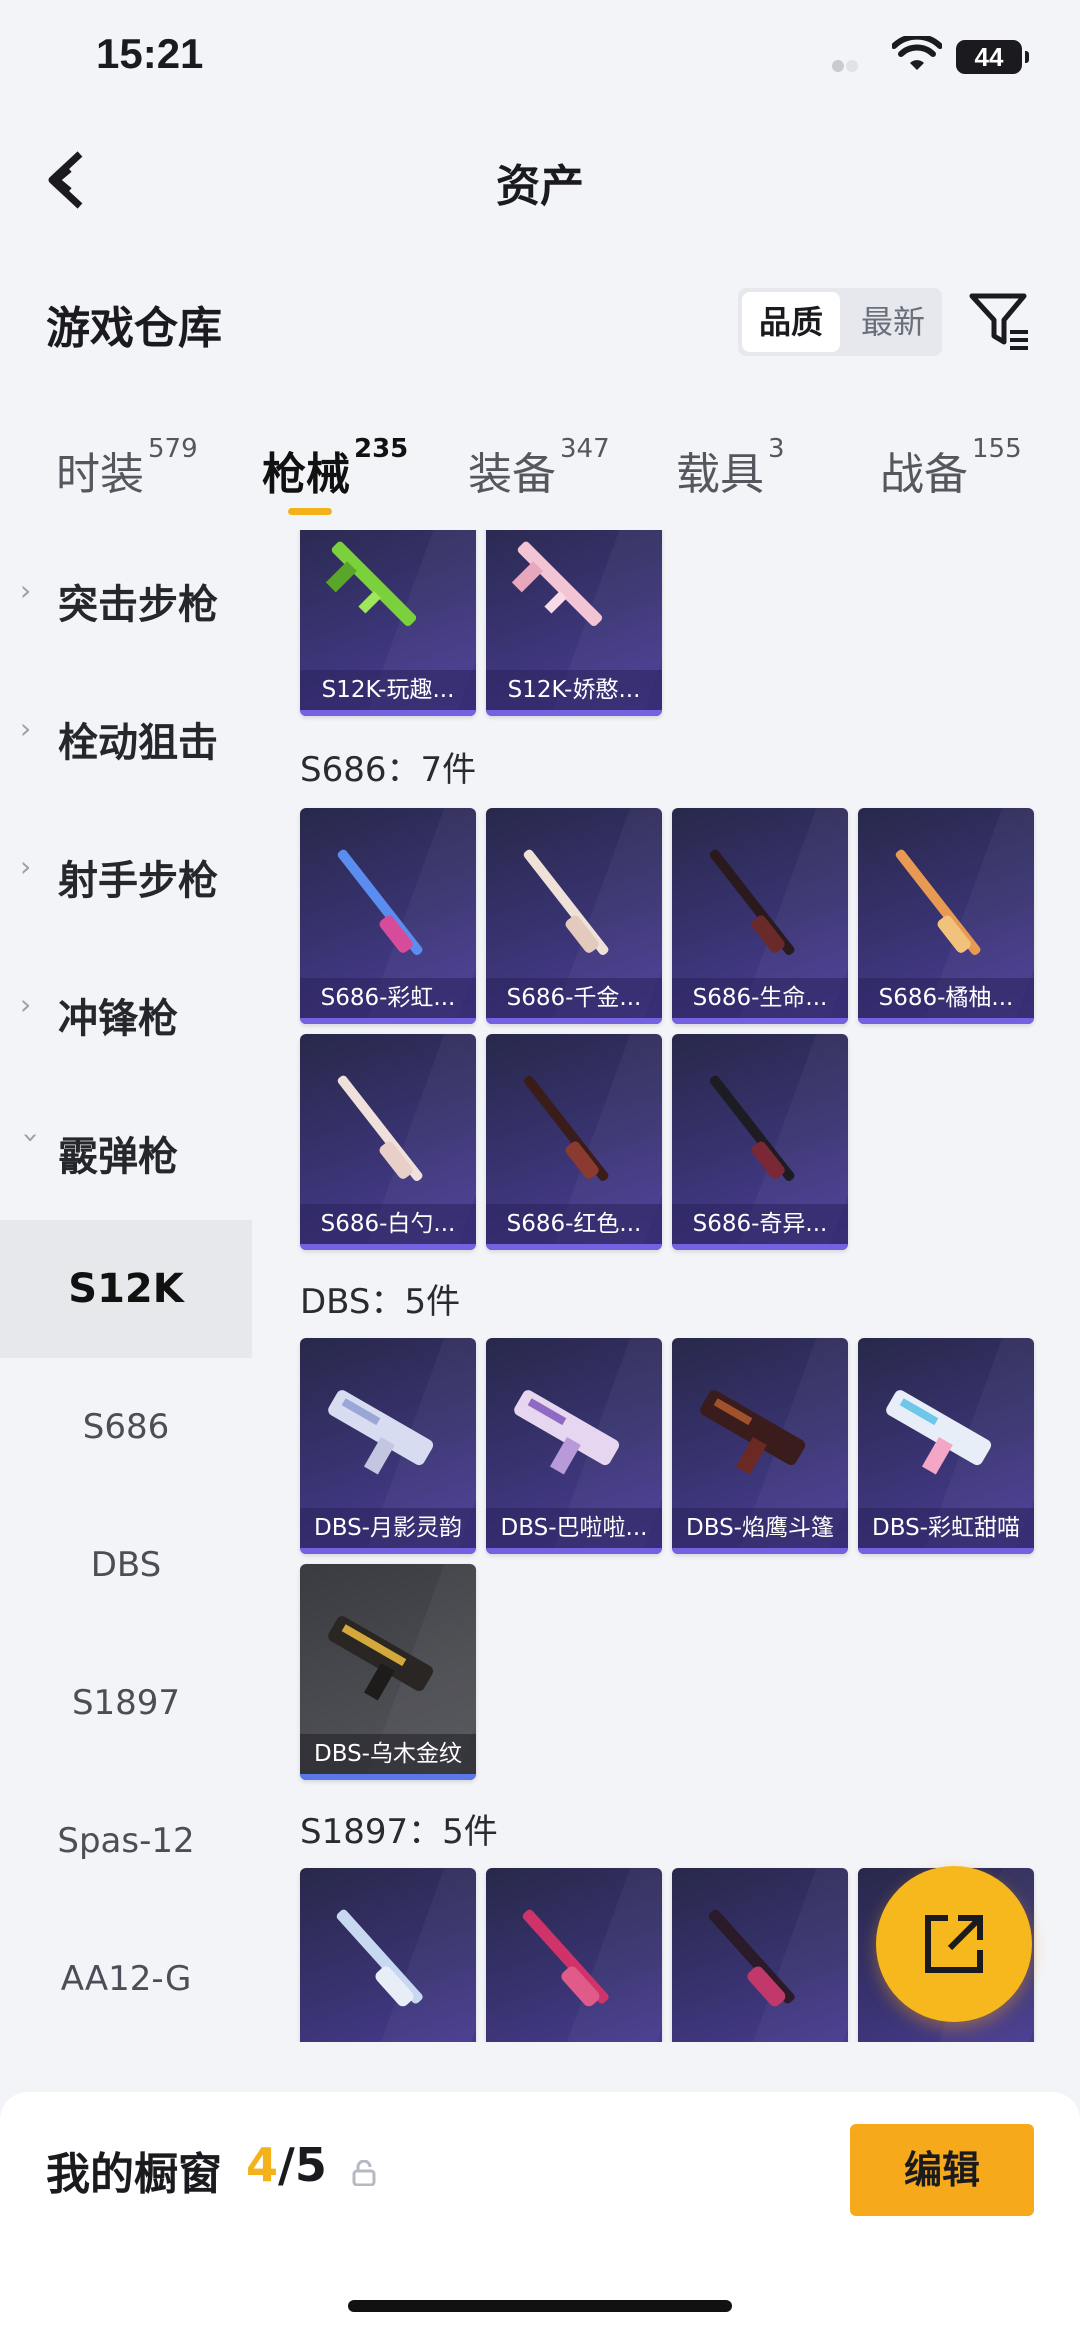  I want to click on warehouse-title: 游戏仓库, so click(134, 328).